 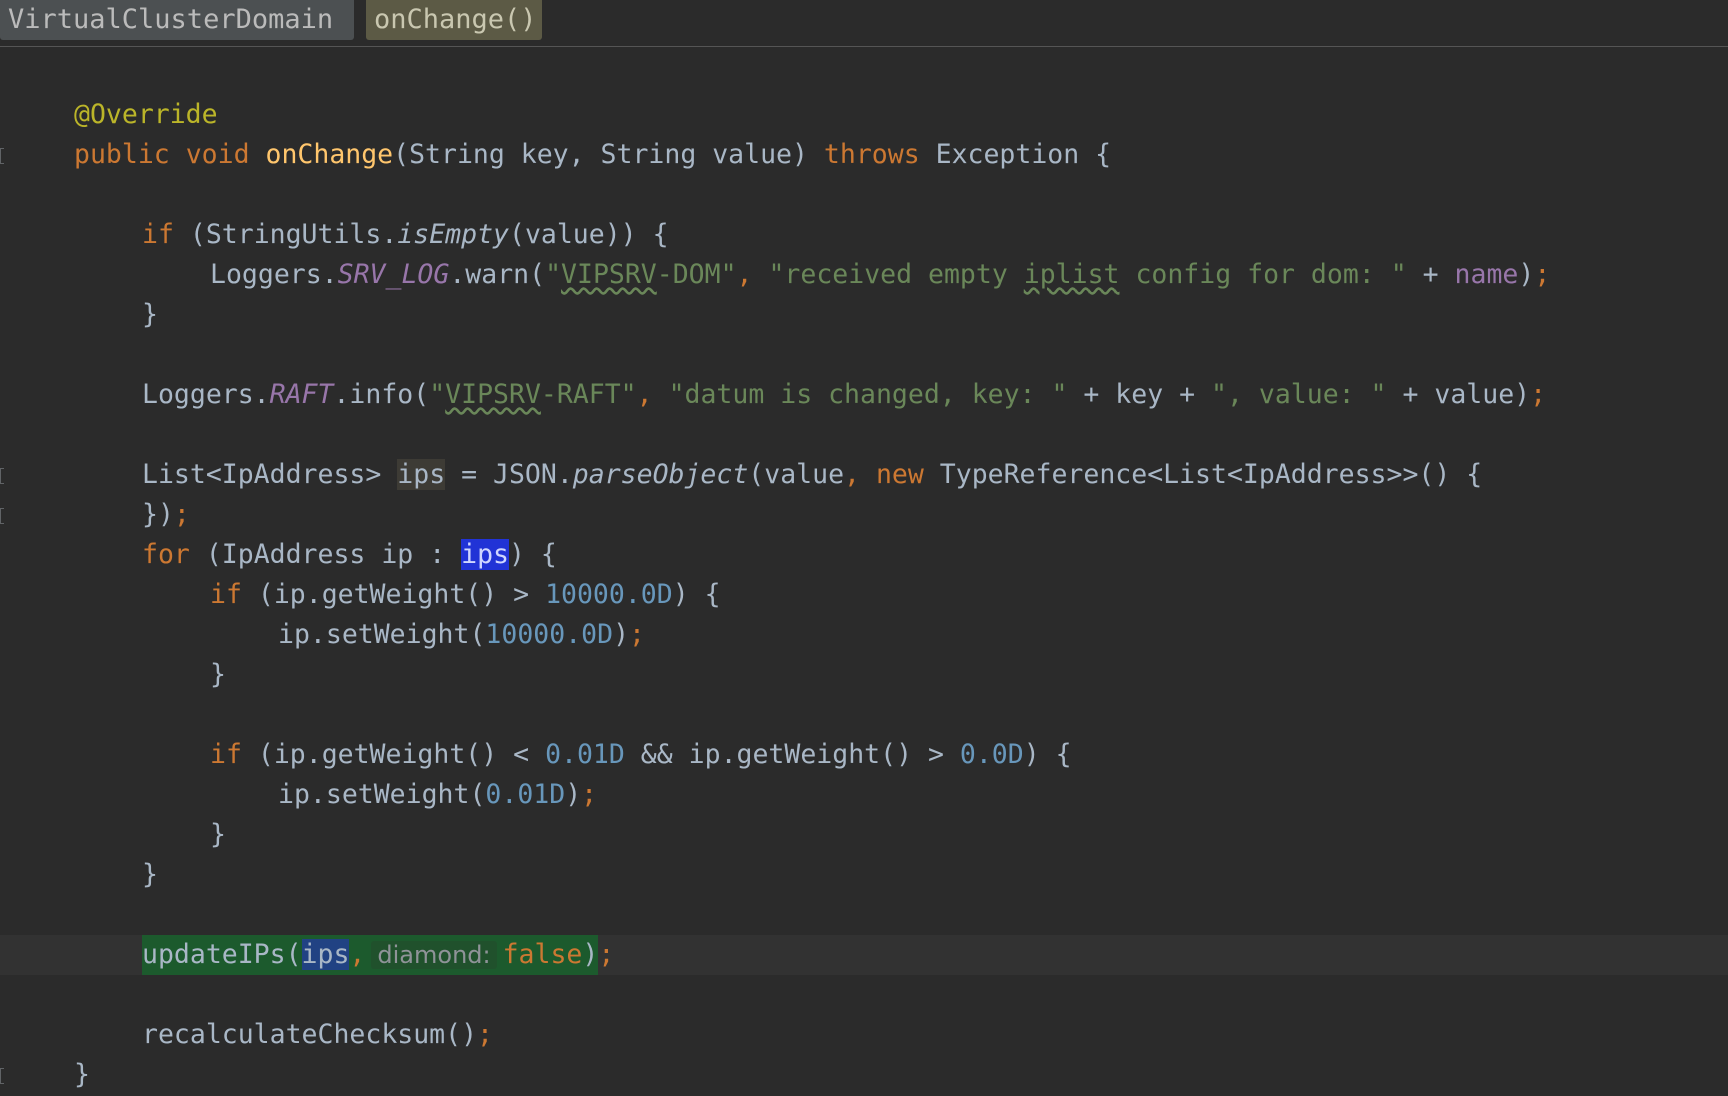 What do you see at coordinates (864, 515) in the screenshot?
I see `code-line-list-close: });` at bounding box center [864, 515].